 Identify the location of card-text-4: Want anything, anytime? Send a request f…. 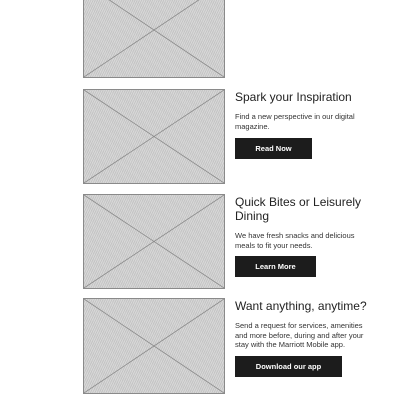
(305, 324).